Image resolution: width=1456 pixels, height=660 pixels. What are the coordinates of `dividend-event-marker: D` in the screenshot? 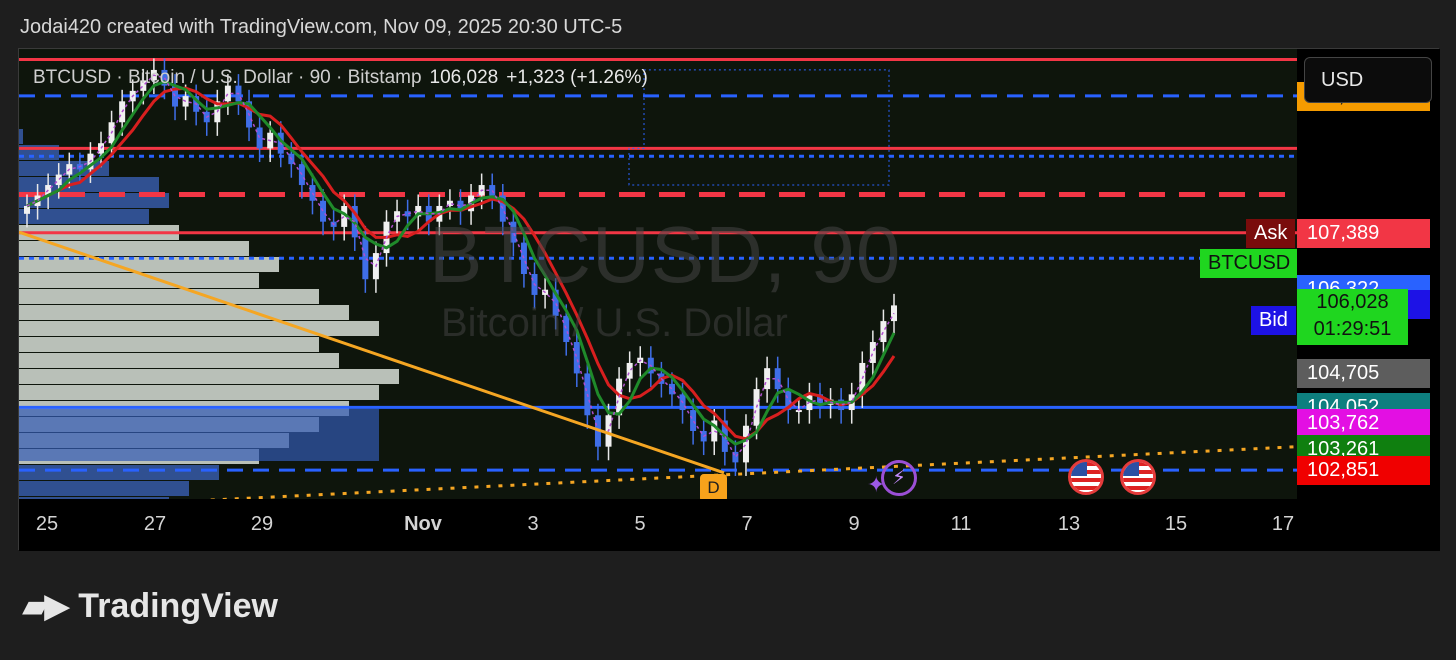 It's located at (713, 486).